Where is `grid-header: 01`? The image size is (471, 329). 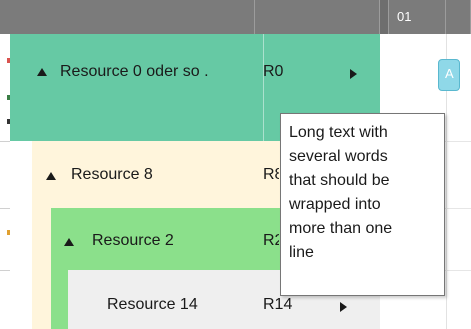 grid-header: 01 is located at coordinates (235, 17).